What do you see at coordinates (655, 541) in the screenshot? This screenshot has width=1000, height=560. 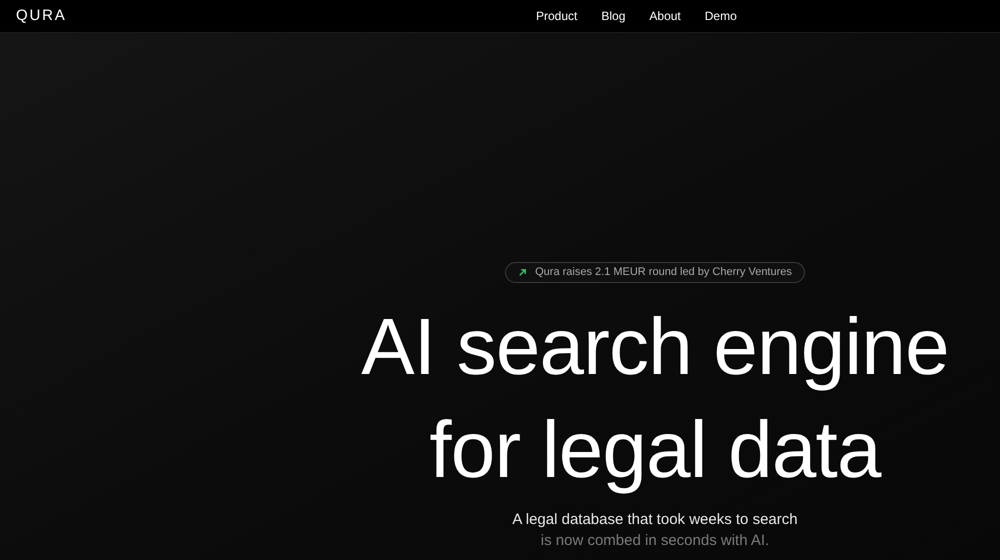 I see `subtitle: is now combed in seconds with AI.` at bounding box center [655, 541].